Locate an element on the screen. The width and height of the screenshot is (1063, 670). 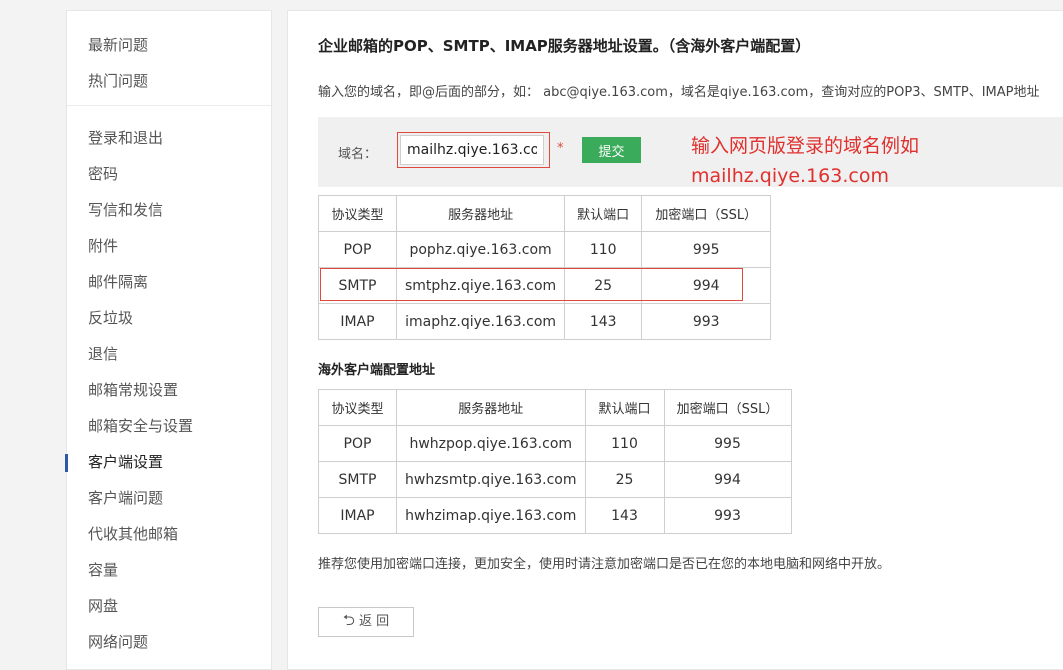
required-mark: * is located at coordinates (560, 148).